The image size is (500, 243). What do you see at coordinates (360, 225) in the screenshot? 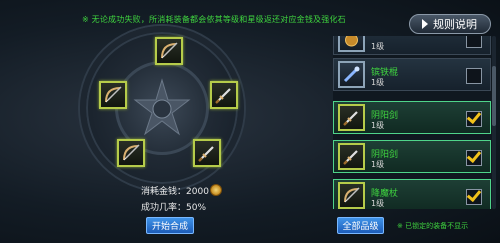
I see `all-quality-button: 全部品级` at bounding box center [360, 225].